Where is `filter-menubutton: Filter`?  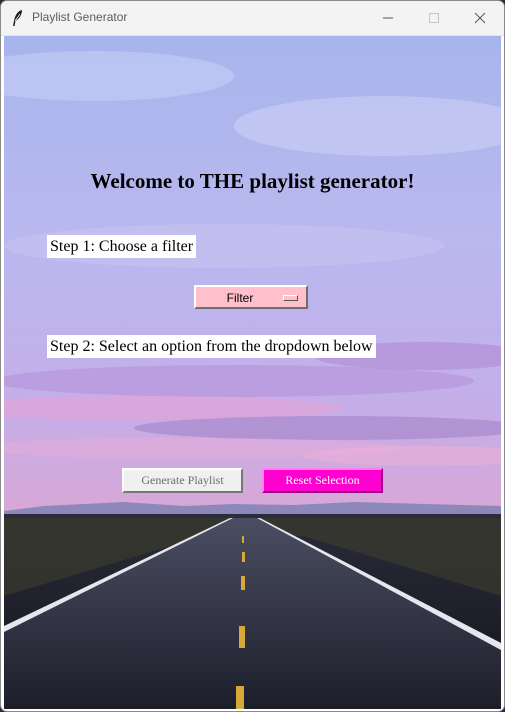
filter-menubutton: Filter is located at coordinates (251, 297).